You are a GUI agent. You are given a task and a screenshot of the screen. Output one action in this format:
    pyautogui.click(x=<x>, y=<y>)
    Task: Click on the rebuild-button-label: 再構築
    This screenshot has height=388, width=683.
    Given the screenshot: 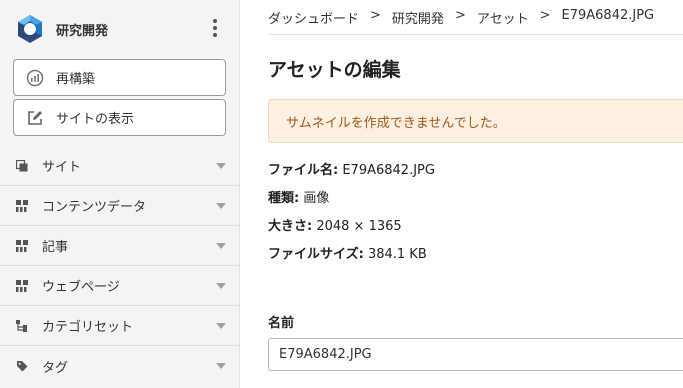 What is the action you would take?
    pyautogui.click(x=76, y=79)
    